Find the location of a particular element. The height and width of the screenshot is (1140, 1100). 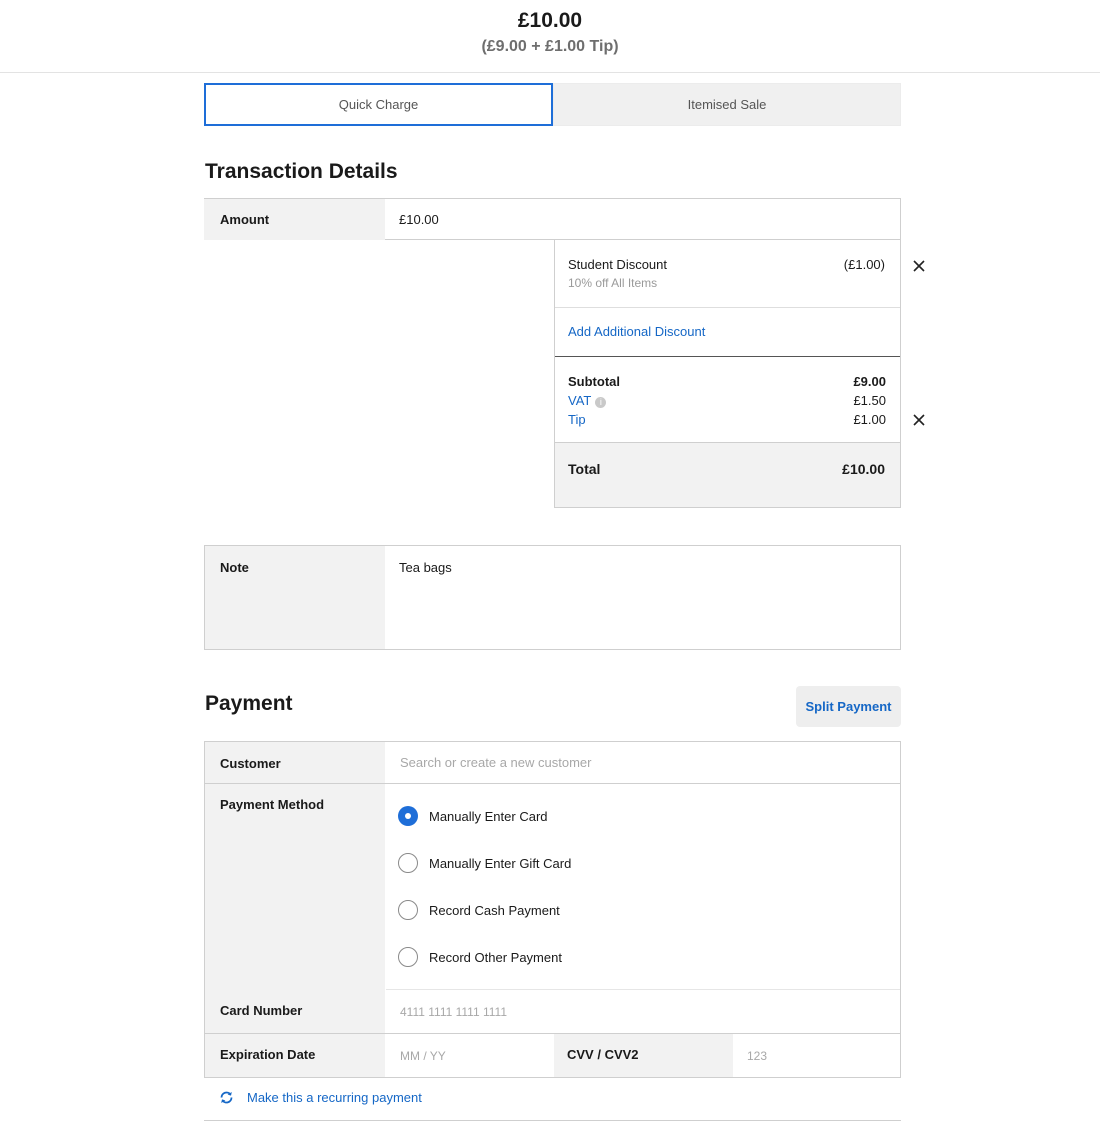

add-additional-discount-link: Add Additional Discount is located at coordinates (636, 331).